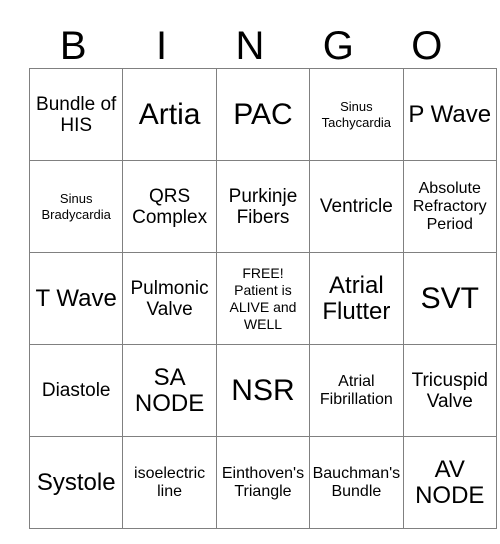  I want to click on bingo-cell-label: Sinus Bradycardia, so click(76, 206).